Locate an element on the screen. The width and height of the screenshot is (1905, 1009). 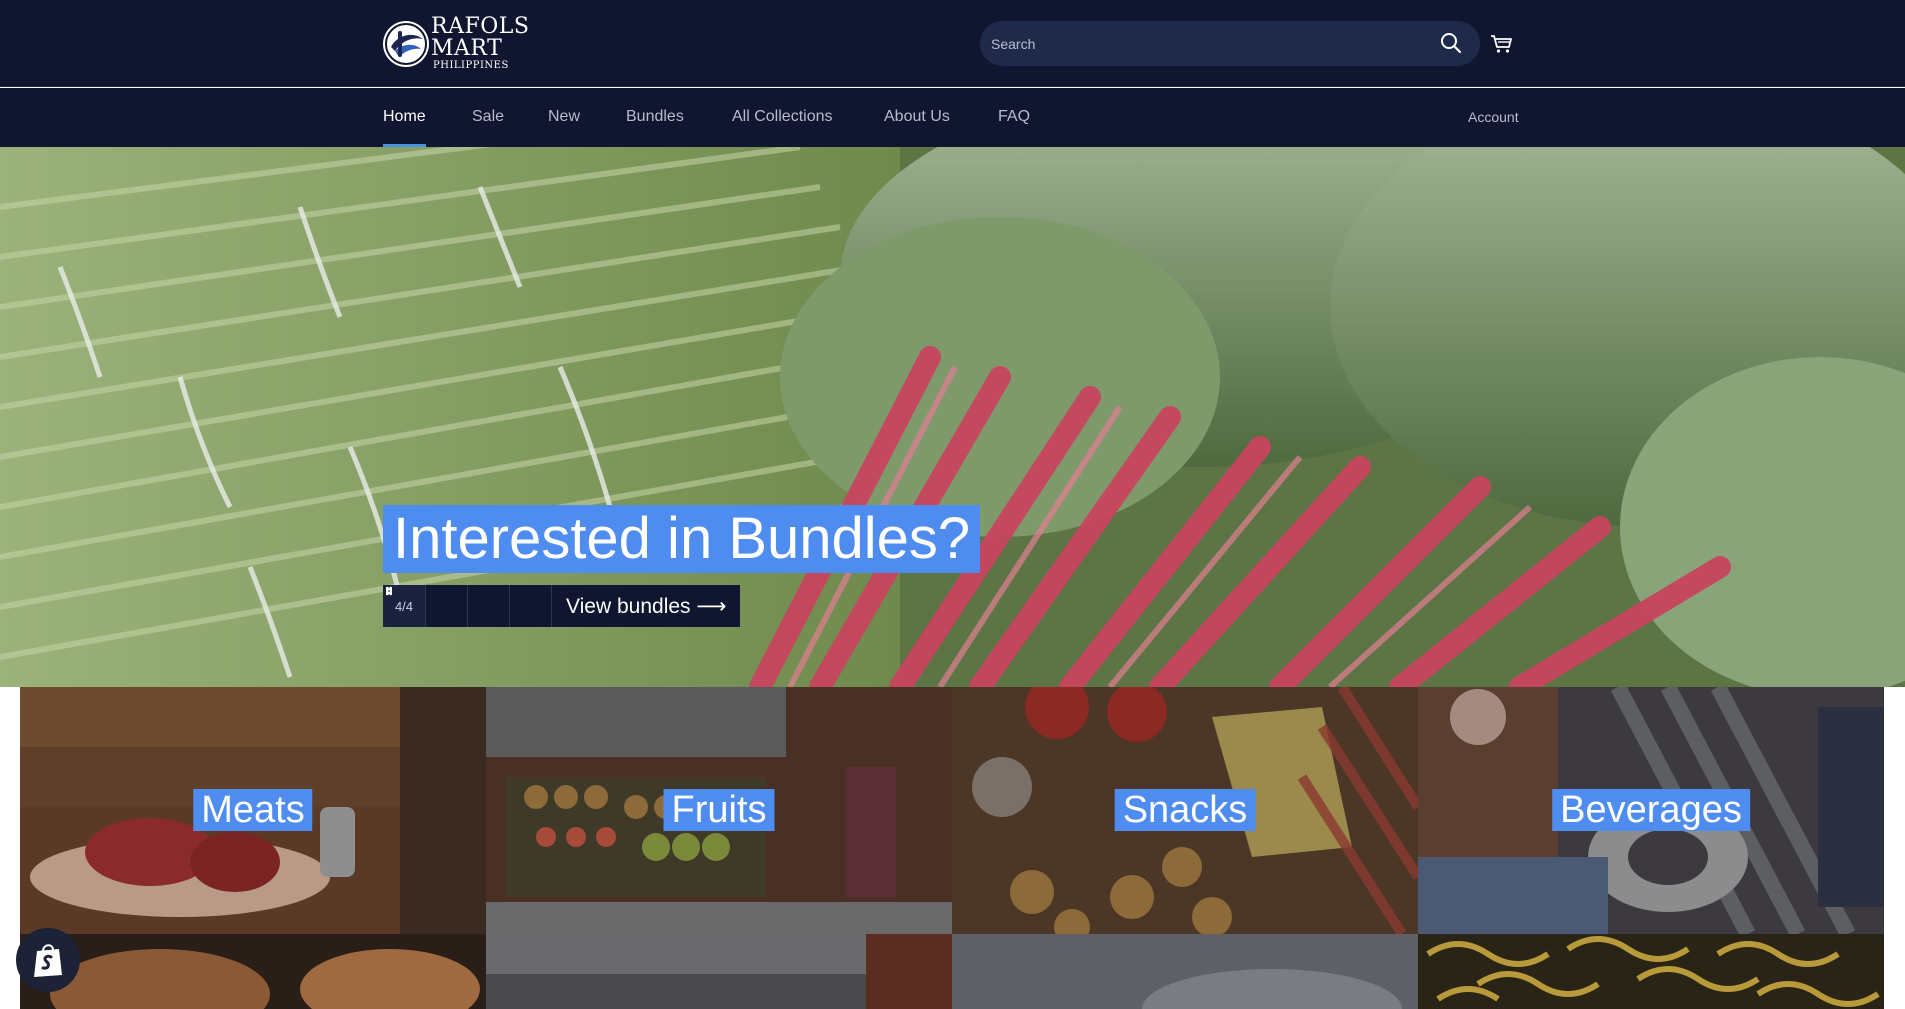
pause-button is located at coordinates (426, 606).